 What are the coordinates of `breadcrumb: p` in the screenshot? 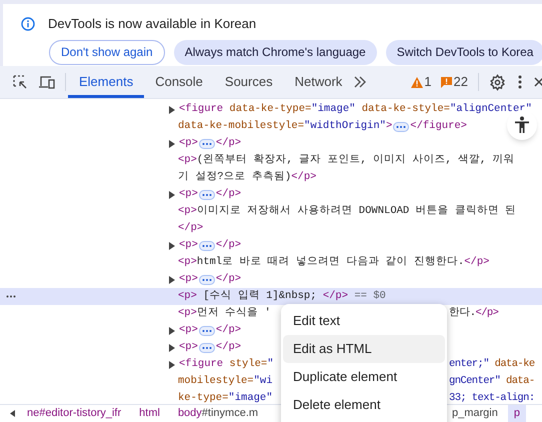 It's located at (517, 413).